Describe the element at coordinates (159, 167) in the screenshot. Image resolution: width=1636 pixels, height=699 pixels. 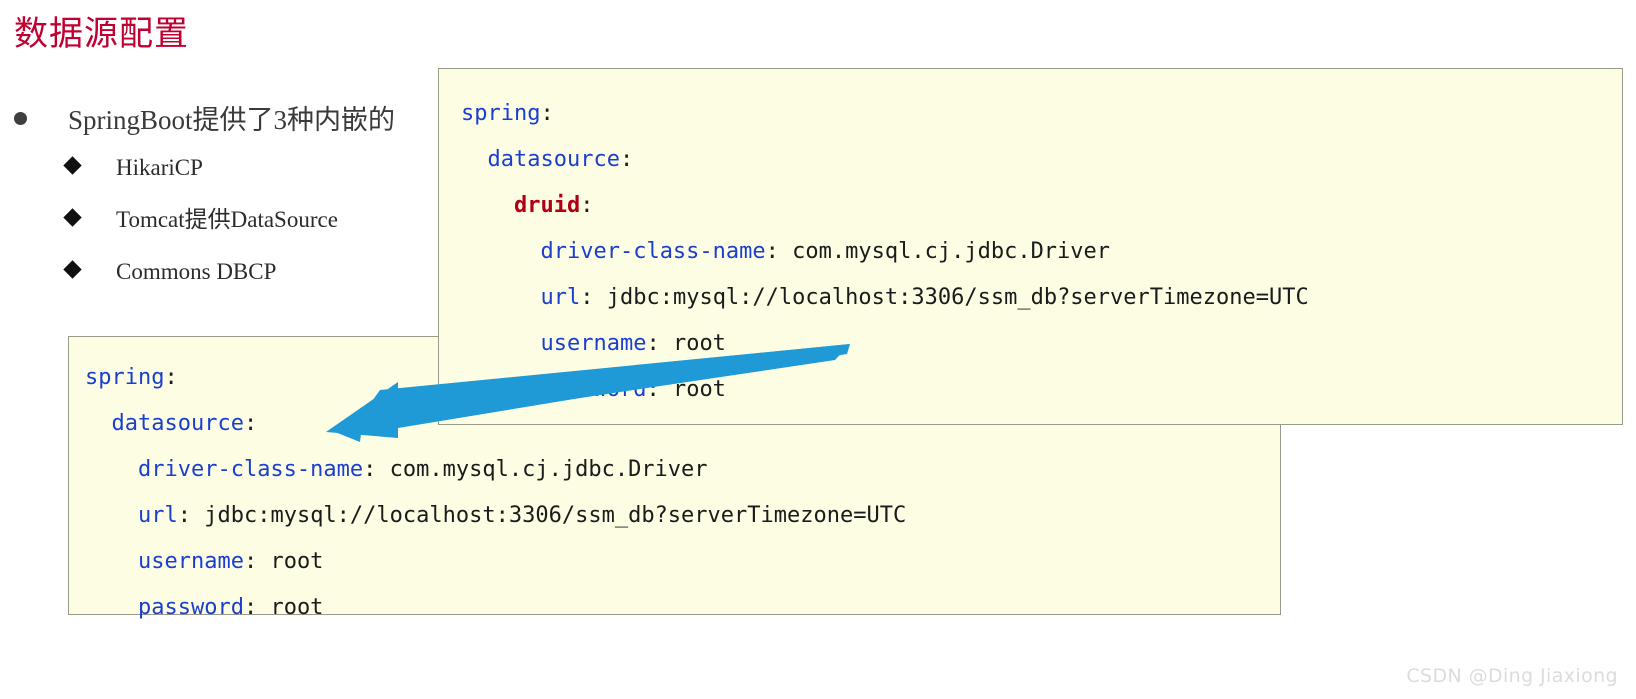
I see `list-item-label: HikariCP` at that location.